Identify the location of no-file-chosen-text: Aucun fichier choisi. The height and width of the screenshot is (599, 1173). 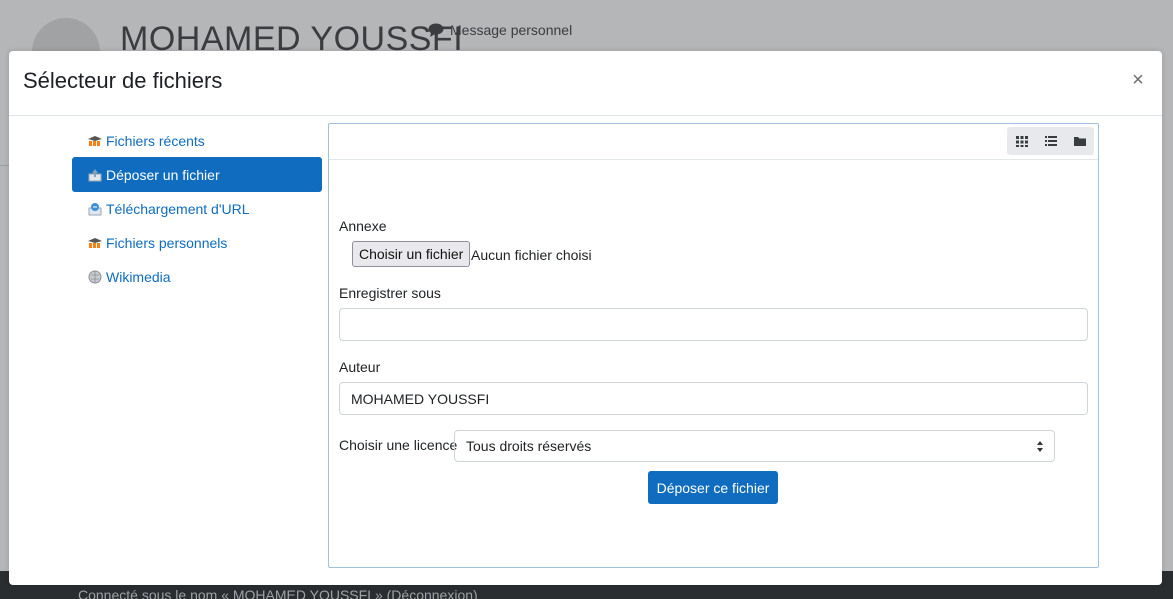
(531, 255).